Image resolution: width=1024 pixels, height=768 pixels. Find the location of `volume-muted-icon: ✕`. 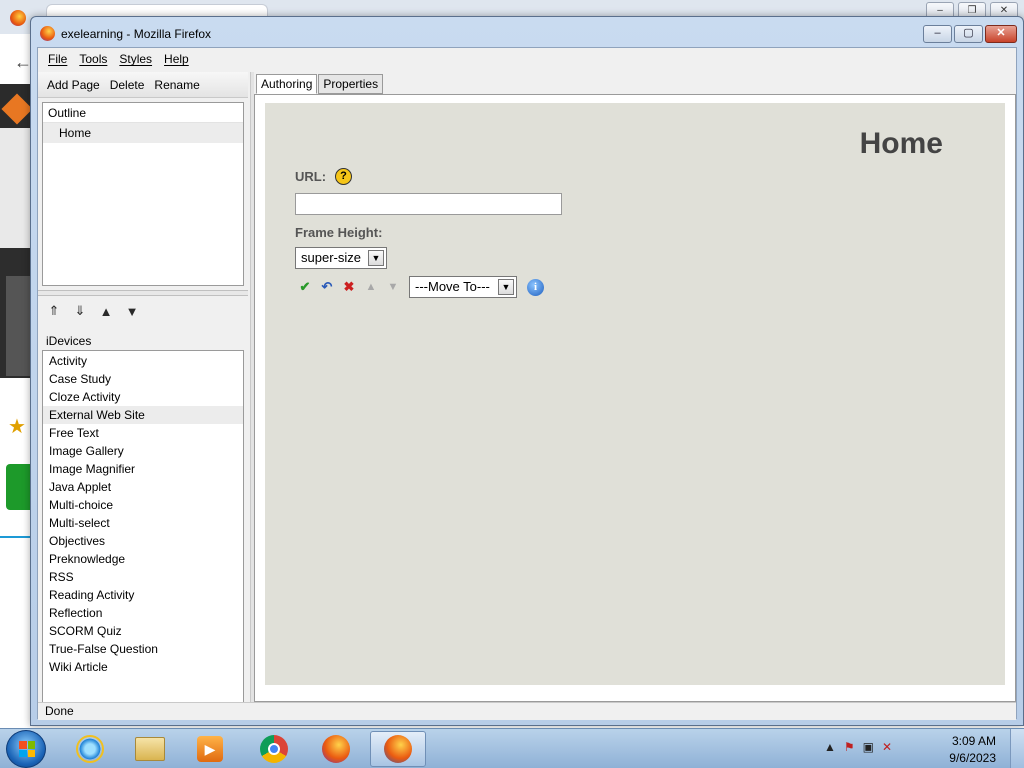

volume-muted-icon: ✕ is located at coordinates (887, 747).